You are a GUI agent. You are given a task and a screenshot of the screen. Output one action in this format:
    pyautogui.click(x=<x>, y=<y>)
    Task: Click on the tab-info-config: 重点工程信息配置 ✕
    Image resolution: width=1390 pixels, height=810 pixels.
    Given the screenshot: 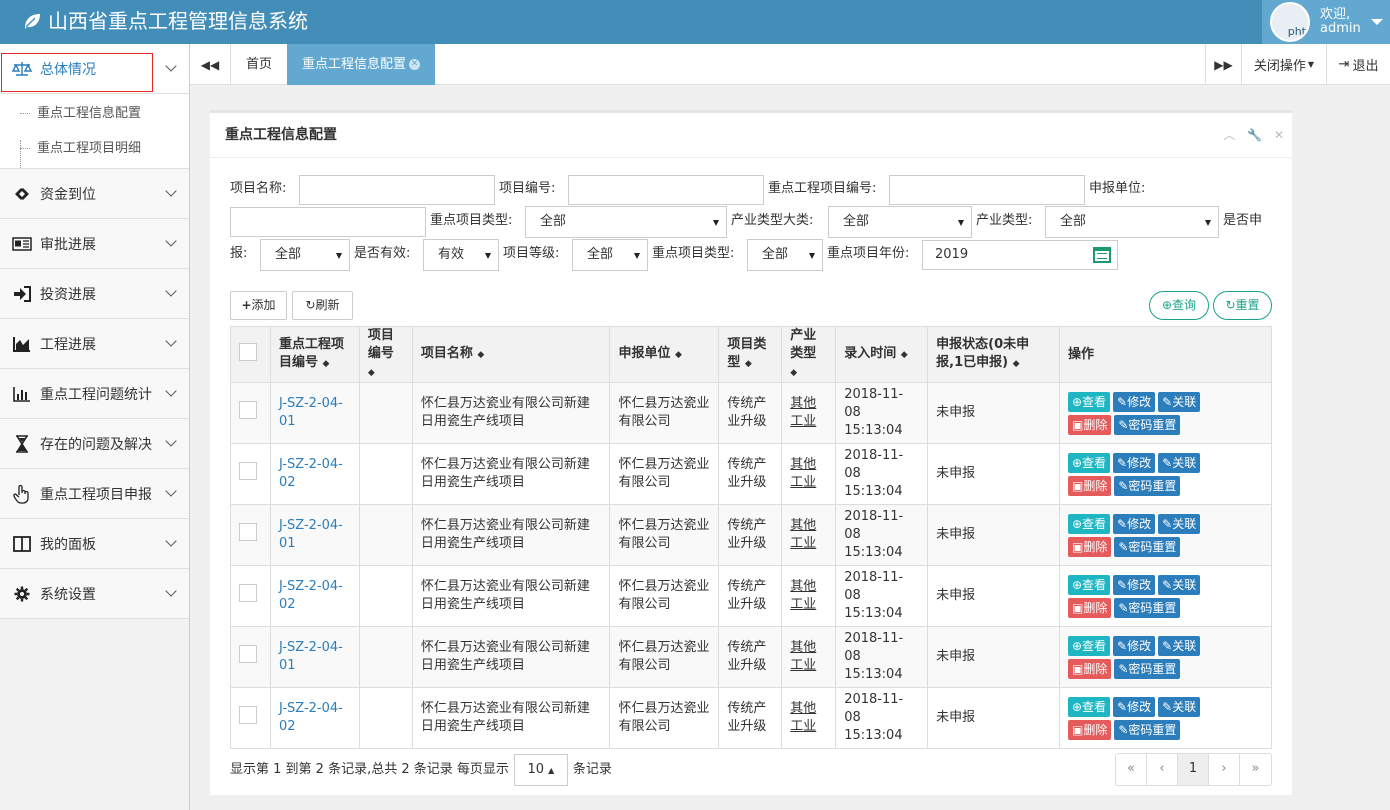 What is the action you would take?
    pyautogui.click(x=361, y=64)
    